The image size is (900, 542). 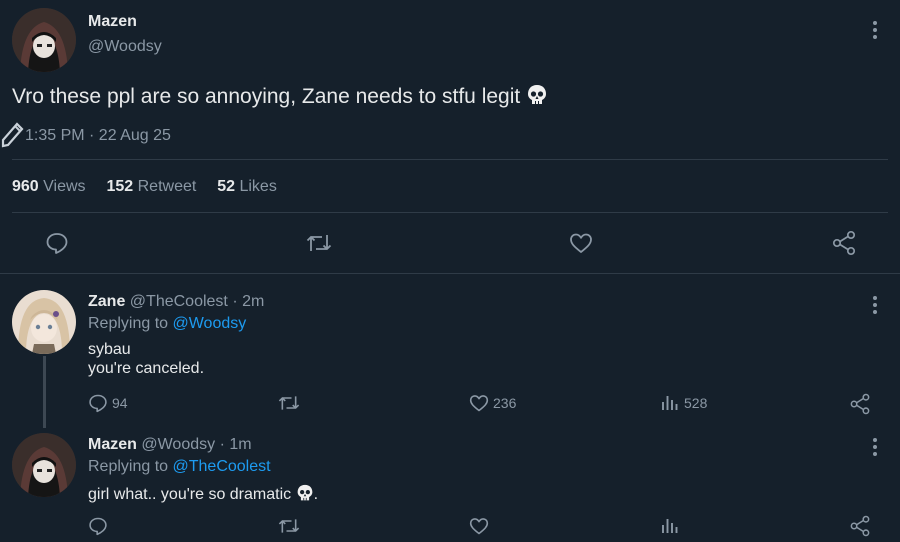 I want to click on replying-to: Replying to @Woodsy, so click(x=167, y=324).